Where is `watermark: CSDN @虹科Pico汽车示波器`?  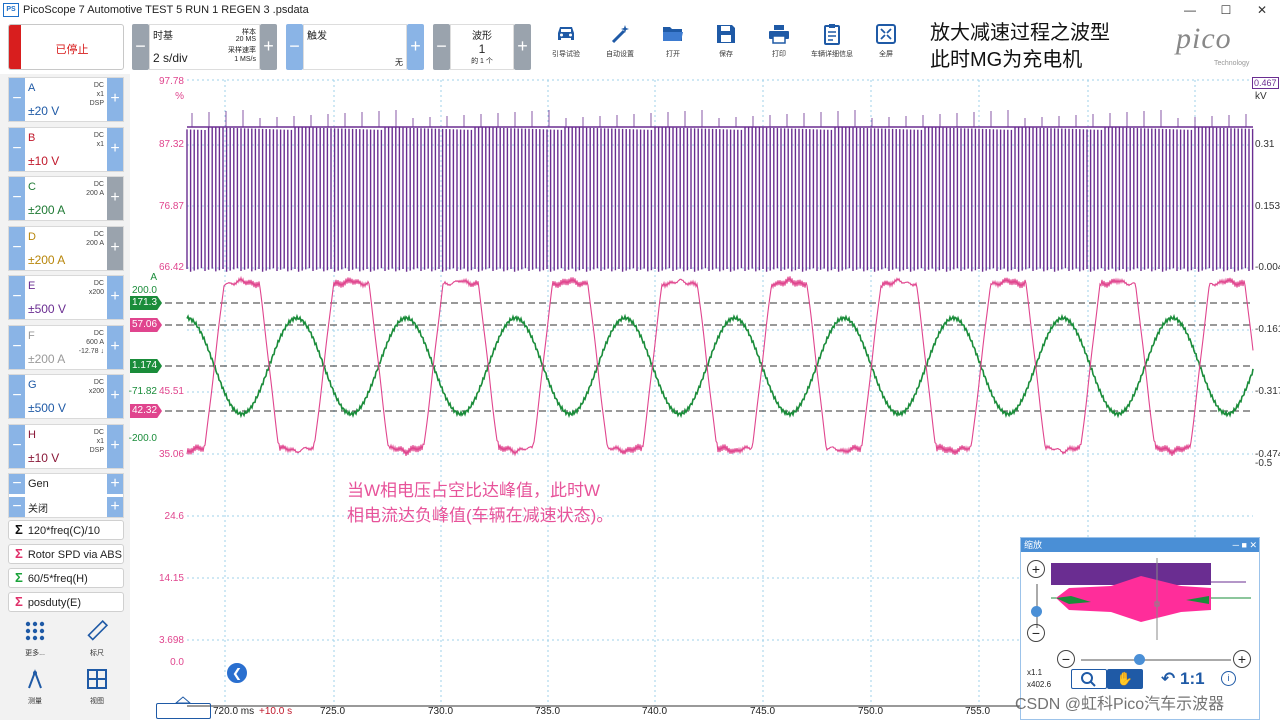 watermark: CSDN @虹科Pico汽车示波器 is located at coordinates (1120, 704).